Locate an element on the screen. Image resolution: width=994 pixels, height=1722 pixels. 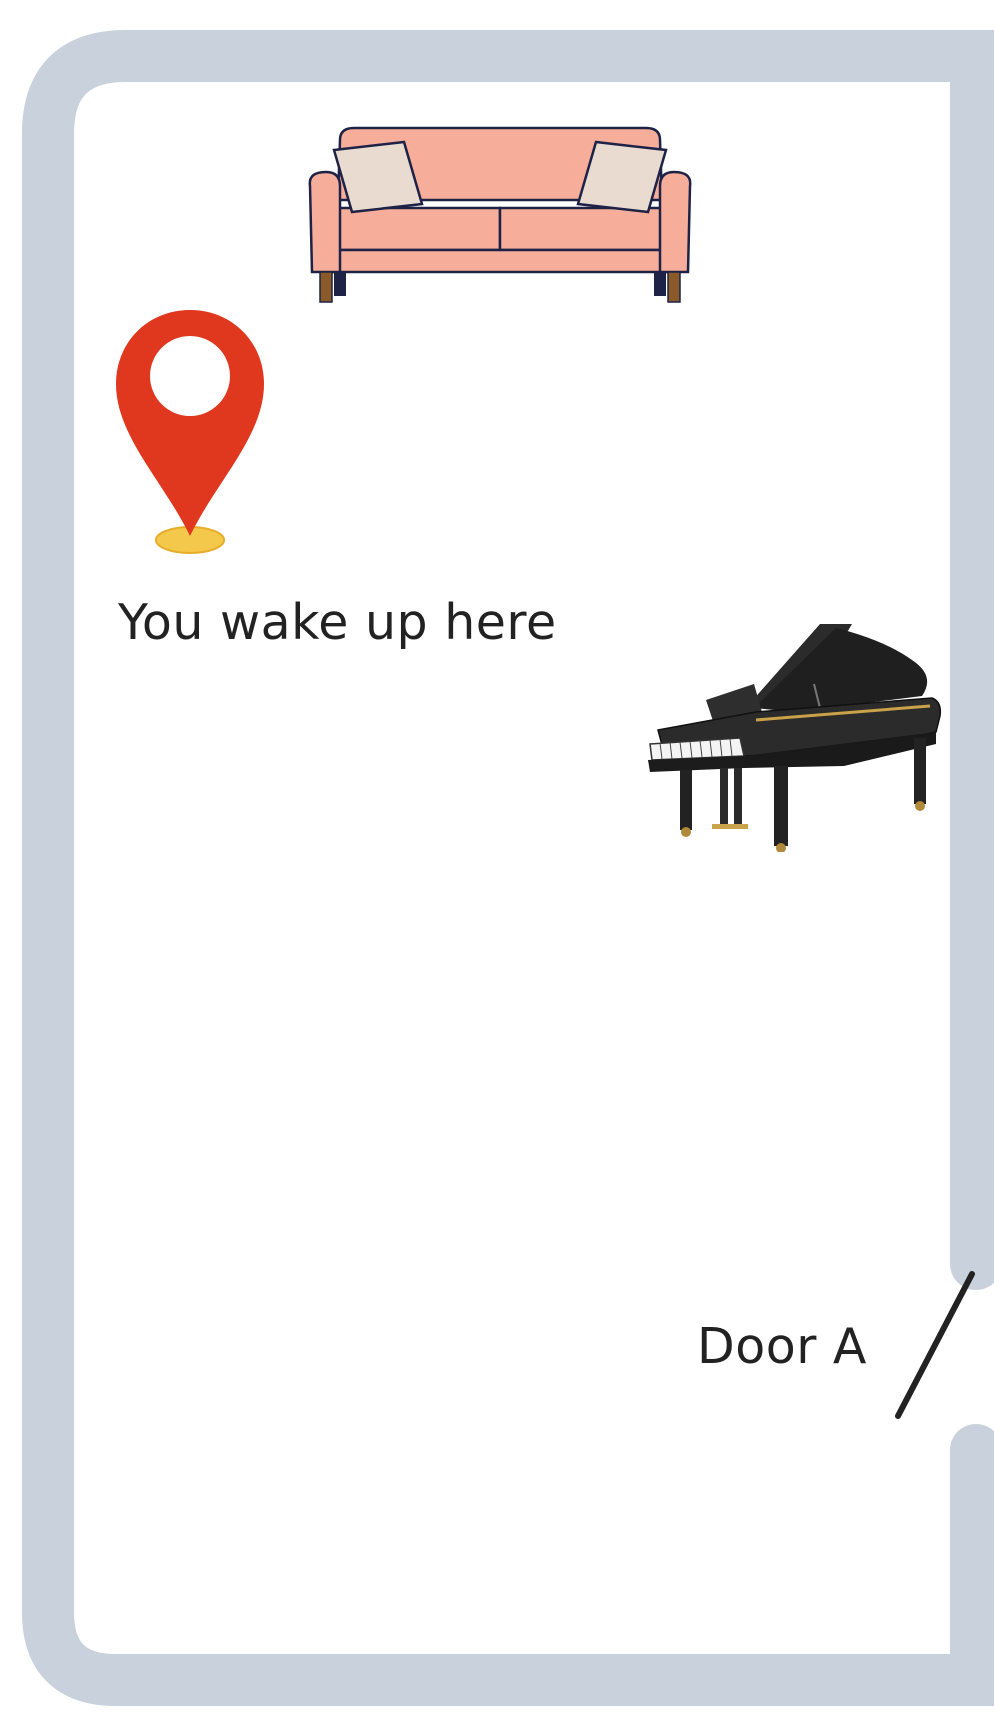
grand-piano-icon is located at coordinates (795, 738).